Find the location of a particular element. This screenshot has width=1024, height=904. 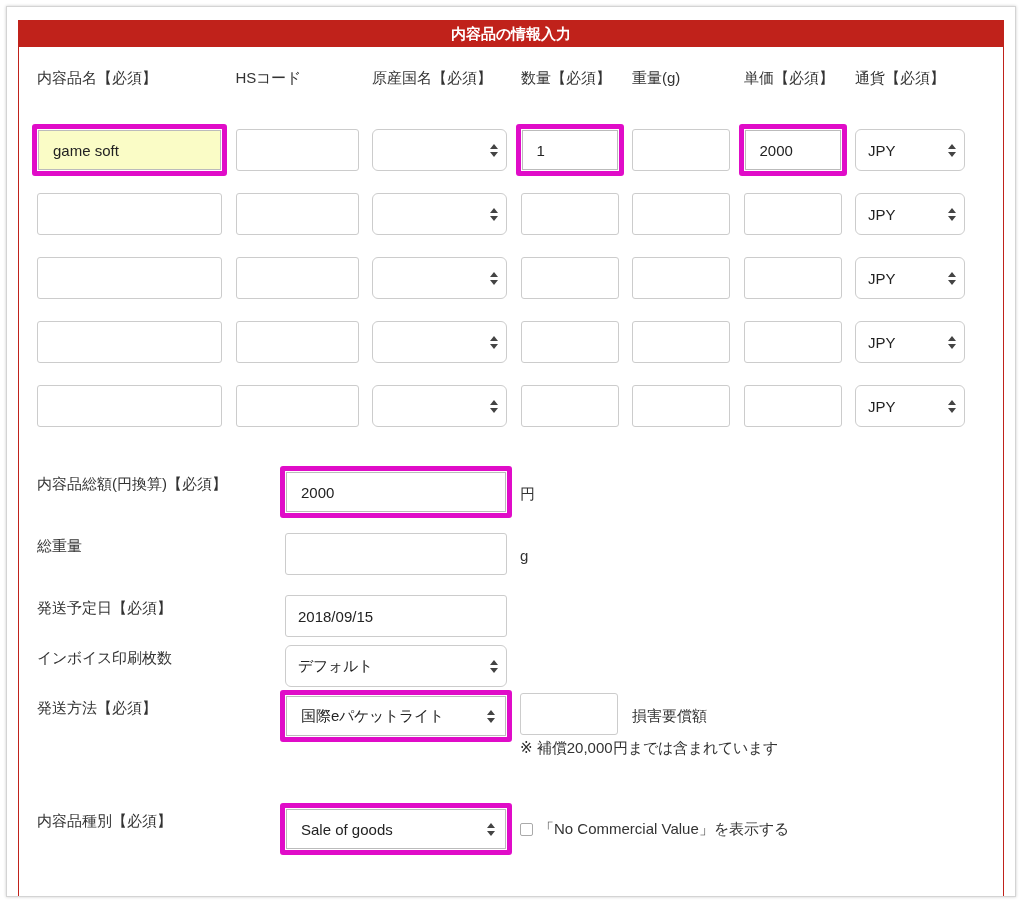

input-field: 1 is located at coordinates (569, 150).